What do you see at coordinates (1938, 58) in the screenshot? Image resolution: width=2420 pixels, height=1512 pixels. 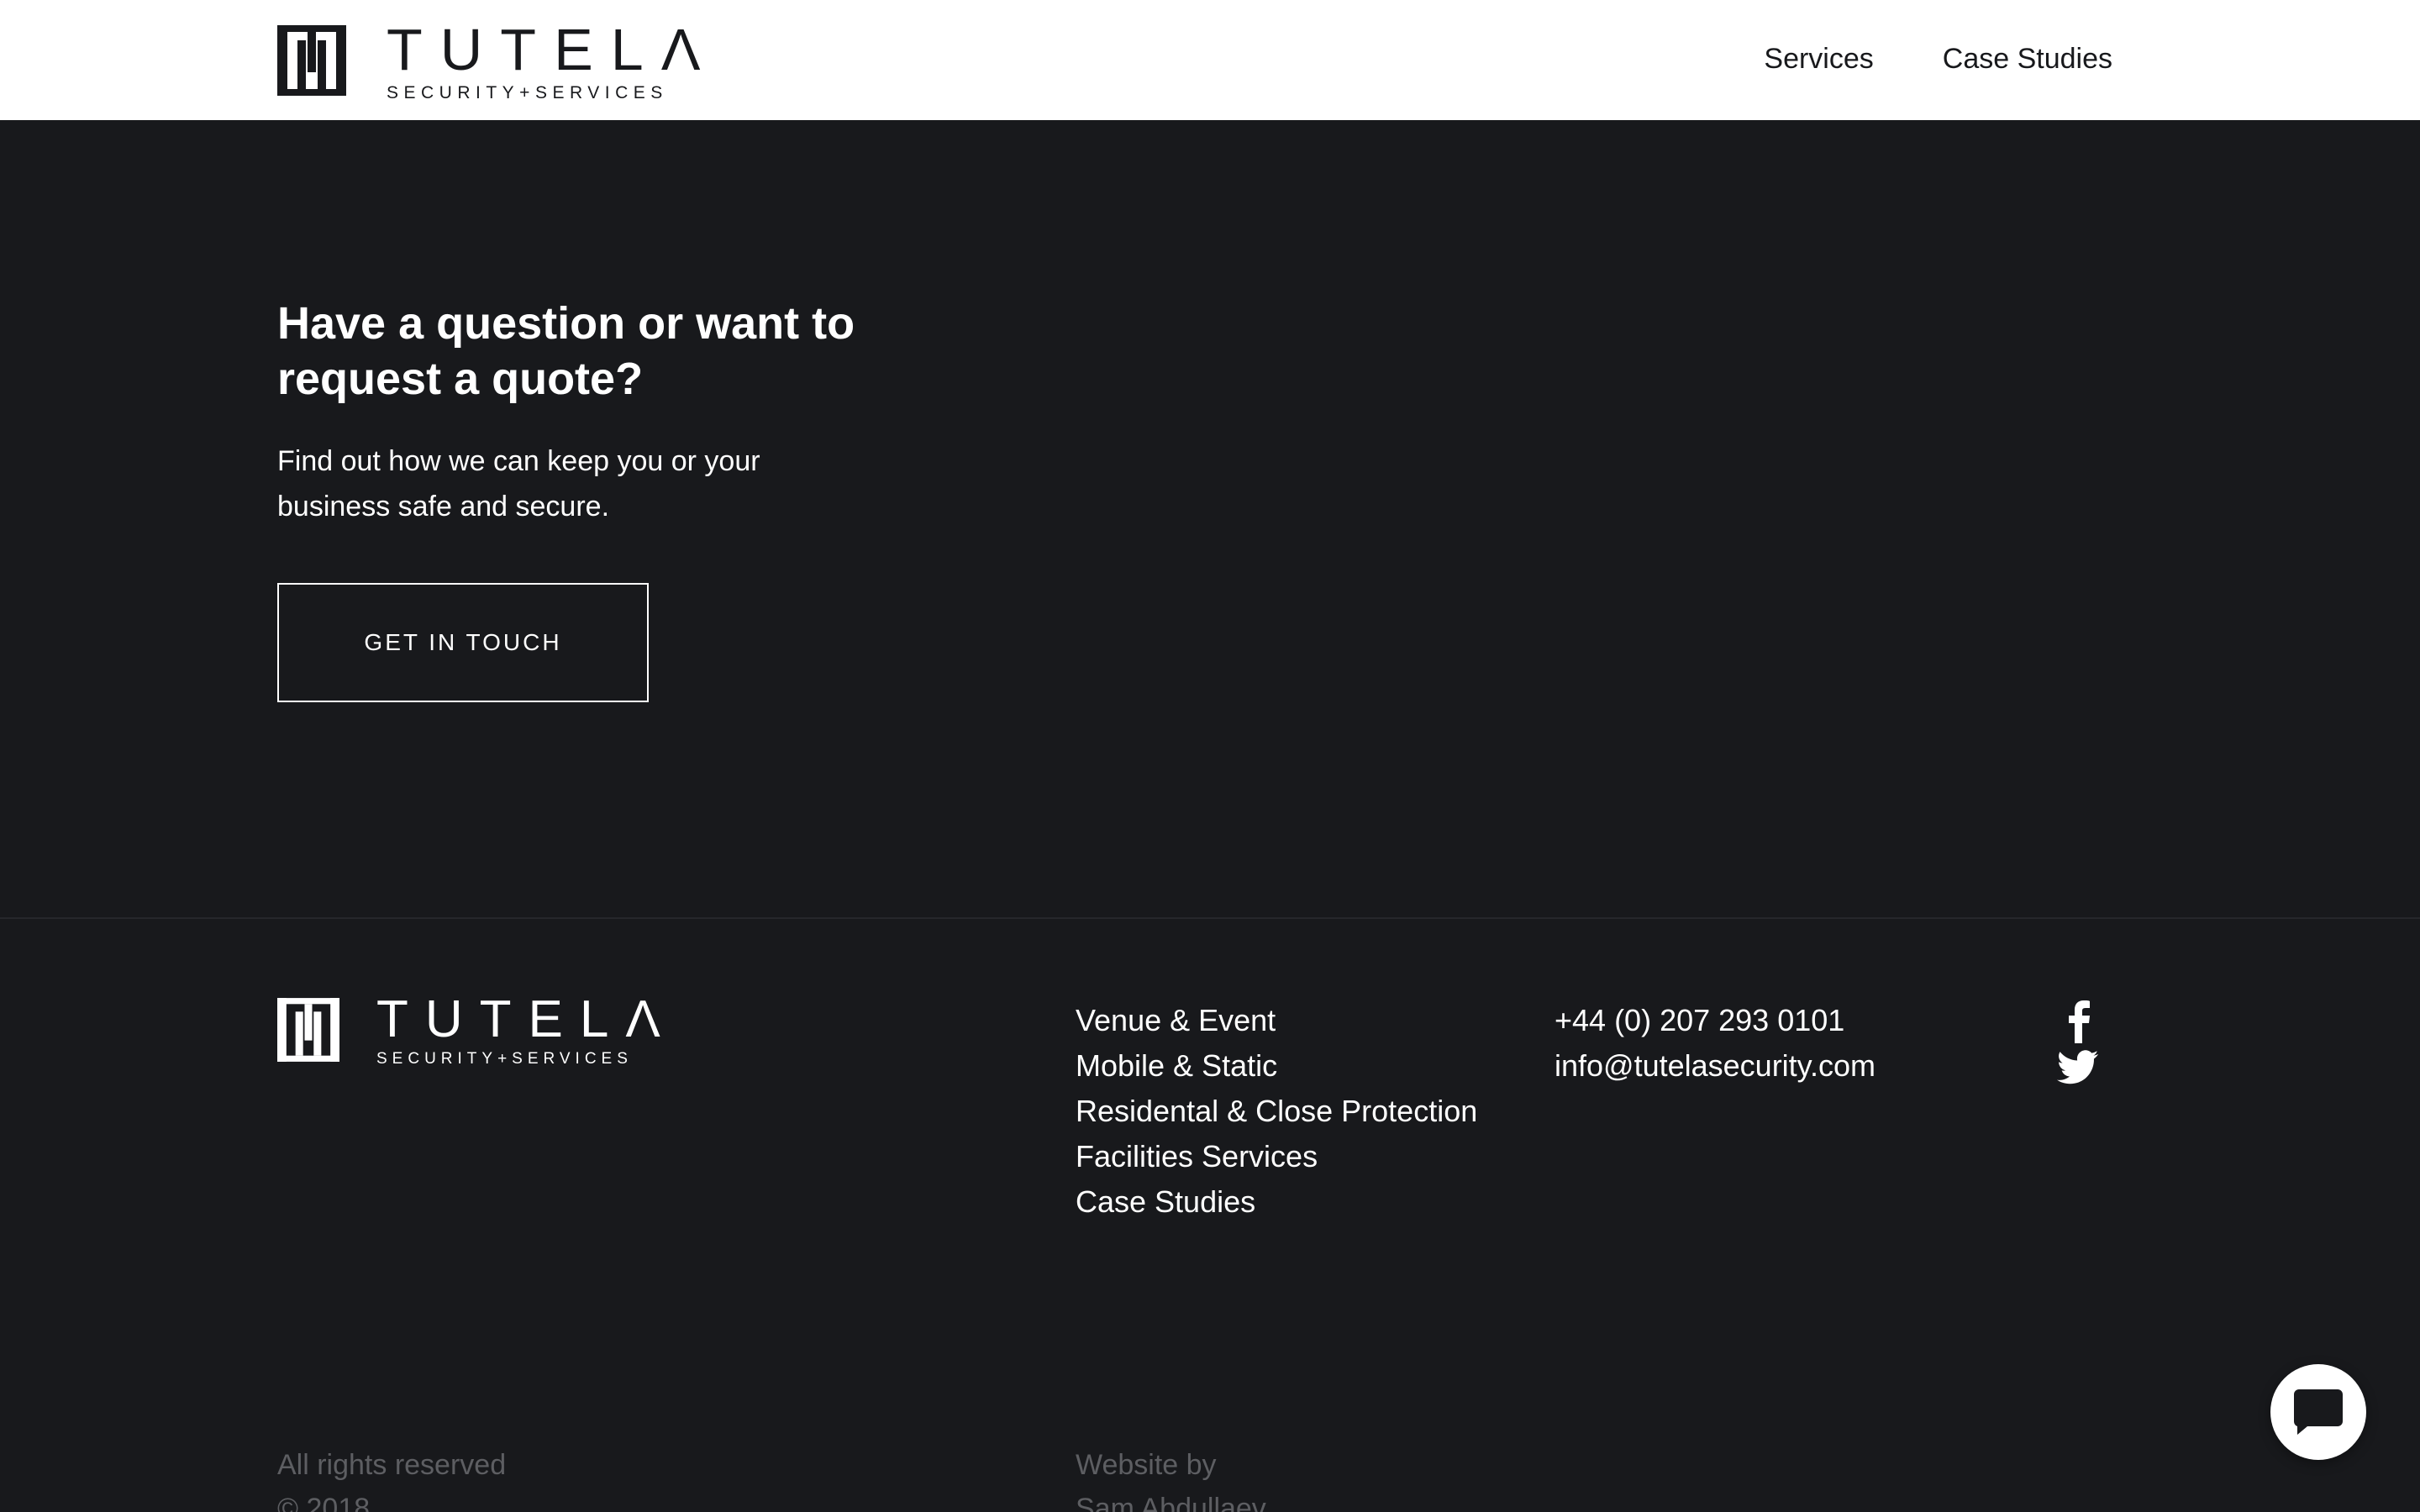 I see `main-nav: Services Case Studies` at bounding box center [1938, 58].